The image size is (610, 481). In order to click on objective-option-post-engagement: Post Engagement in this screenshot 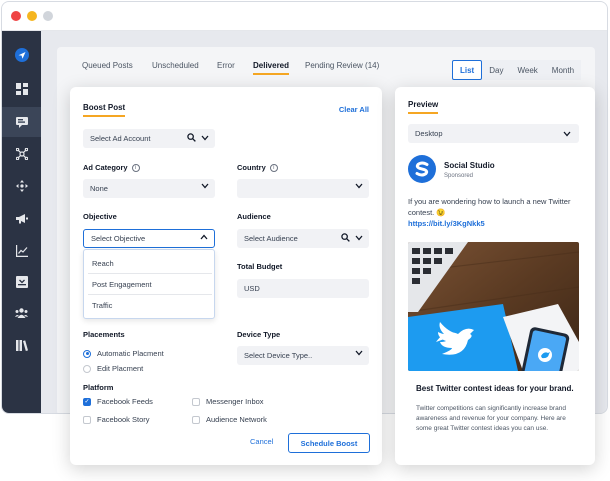, I will do `click(122, 284)`.